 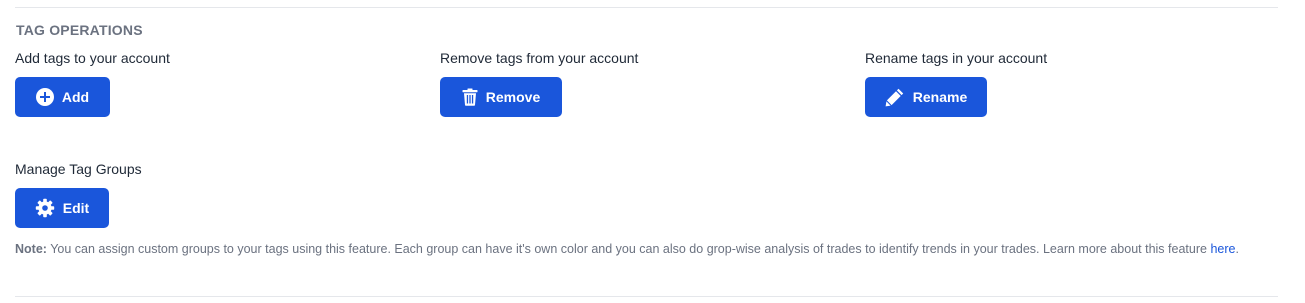 I want to click on remove-tags-label: Remove tags from your account, so click(x=539, y=58).